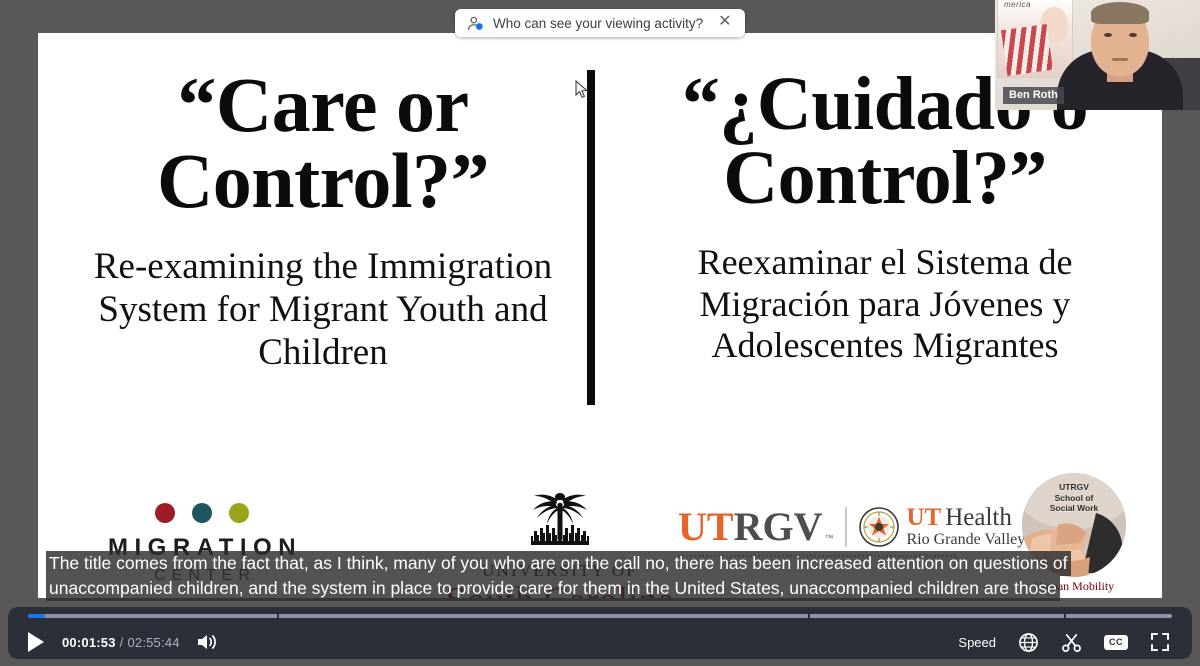  I want to click on utrgv-ut: UT, so click(706, 526).